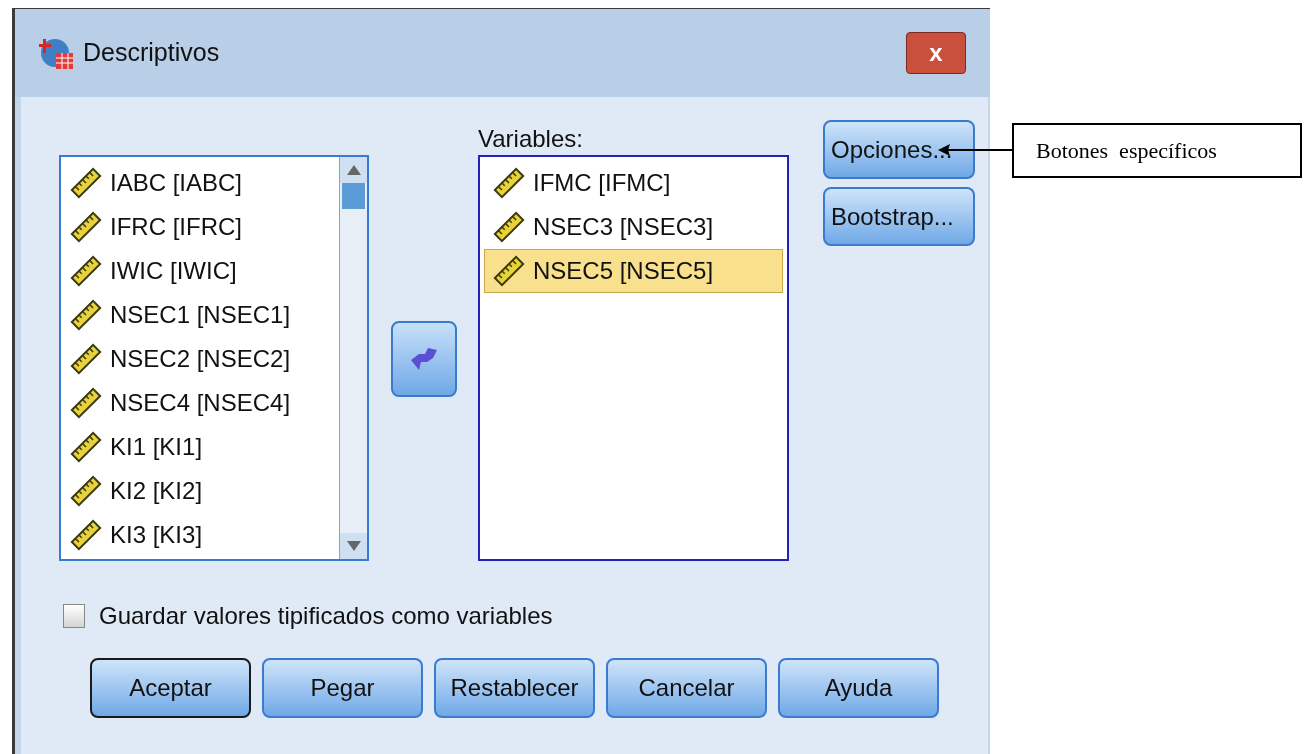 The height and width of the screenshot is (754, 1304). Describe the element at coordinates (200, 491) in the screenshot. I see `variable-item: KI2 [KI2]` at that location.